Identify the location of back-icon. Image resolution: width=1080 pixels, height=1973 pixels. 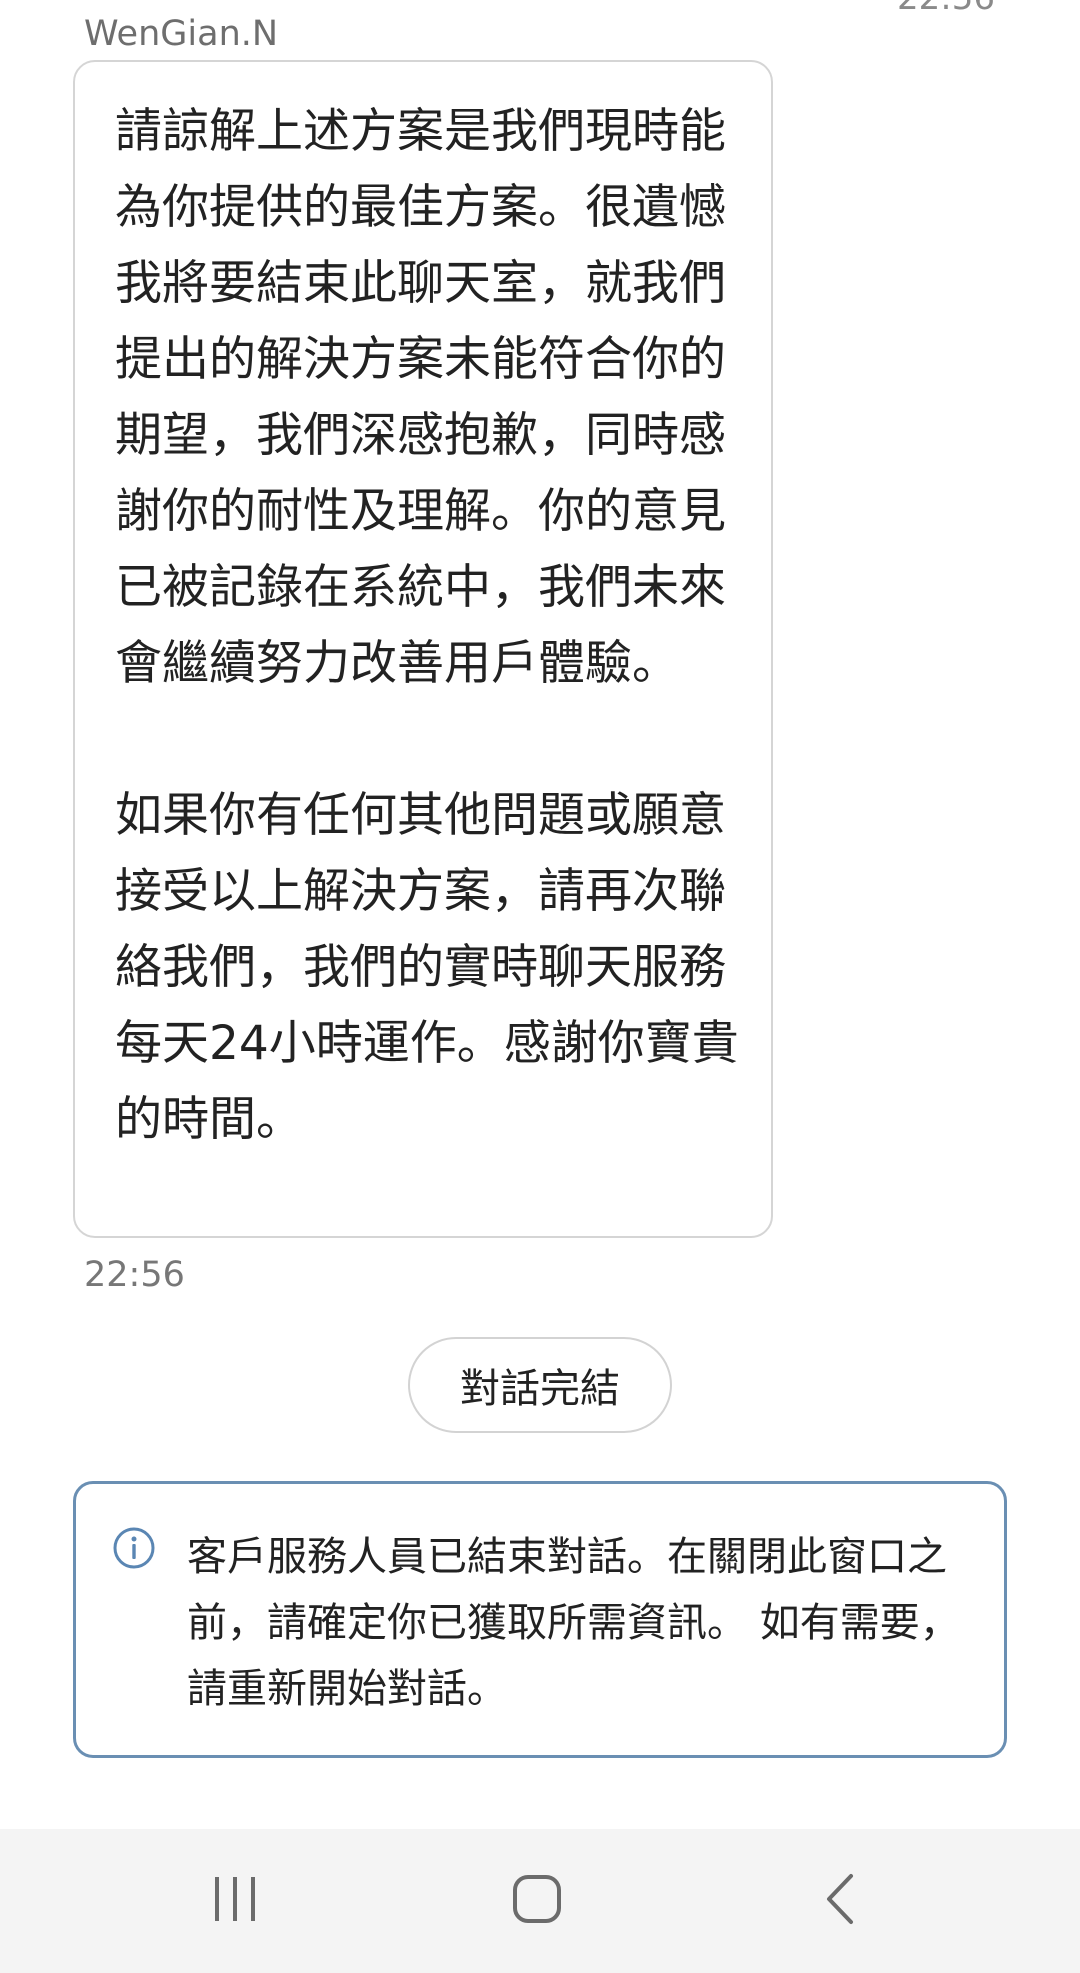
(841, 1901).